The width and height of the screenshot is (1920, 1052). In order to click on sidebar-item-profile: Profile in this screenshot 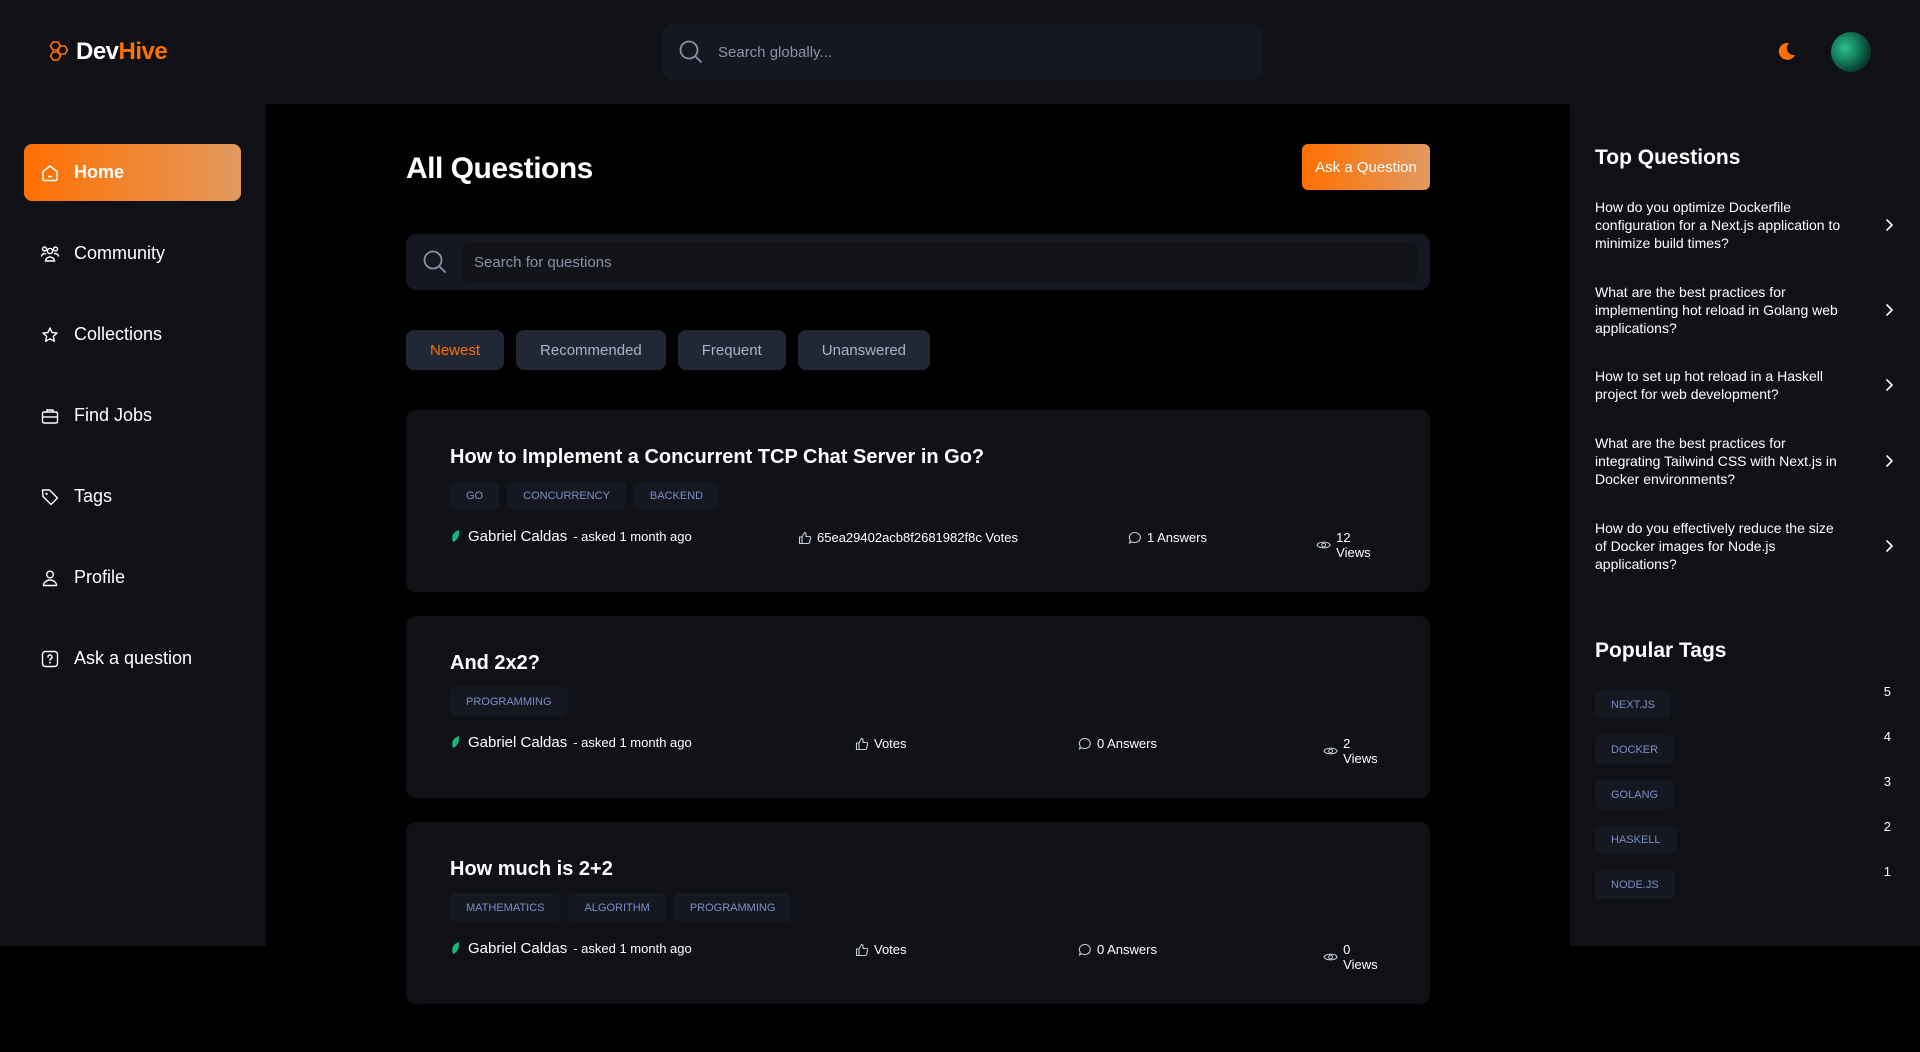, I will do `click(132, 577)`.